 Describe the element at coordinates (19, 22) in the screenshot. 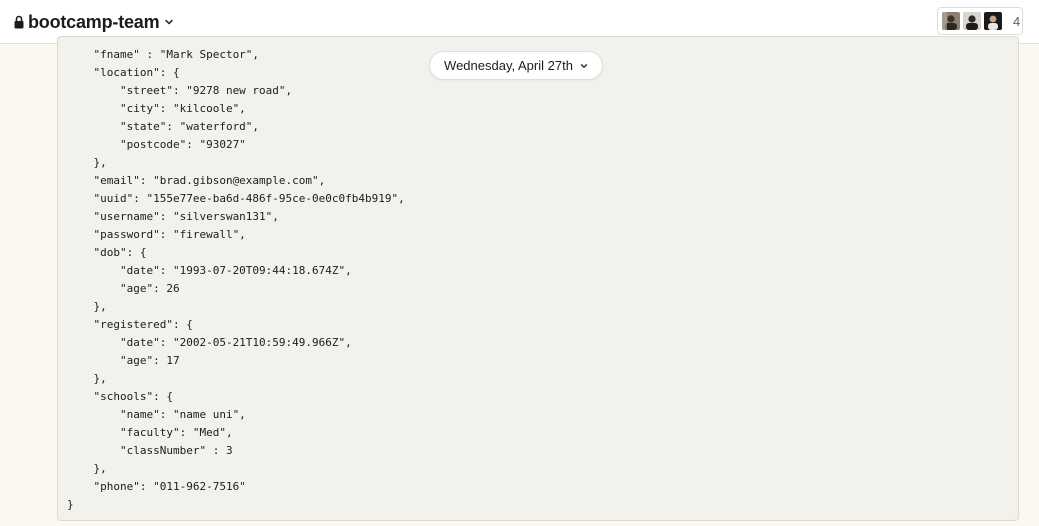

I see `lock-icon` at that location.